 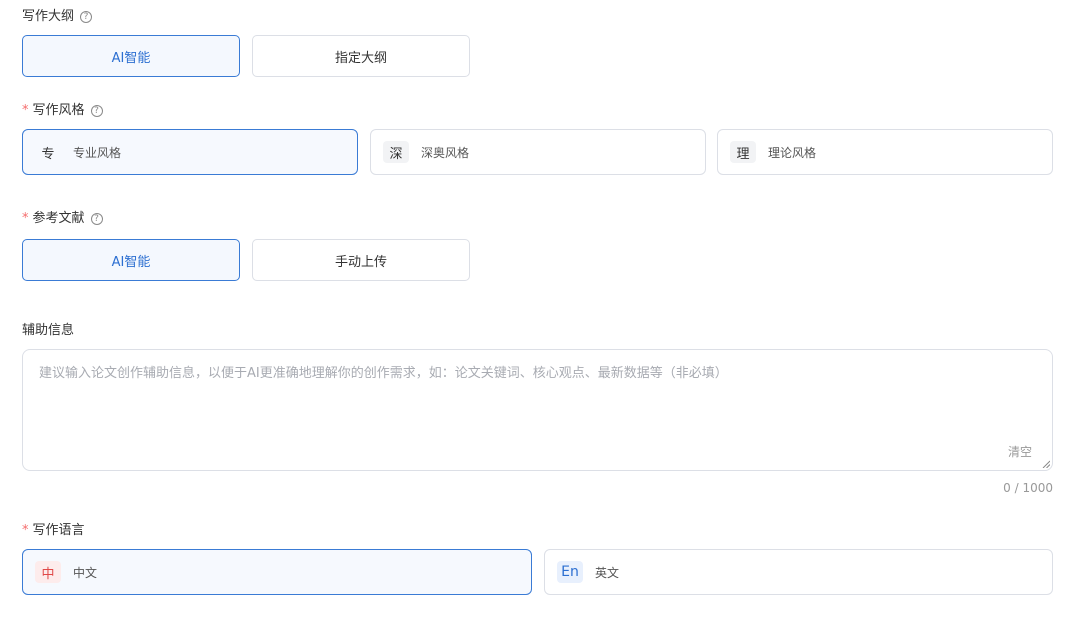 What do you see at coordinates (607, 572) in the screenshot?
I see `language-option-label: 英文` at bounding box center [607, 572].